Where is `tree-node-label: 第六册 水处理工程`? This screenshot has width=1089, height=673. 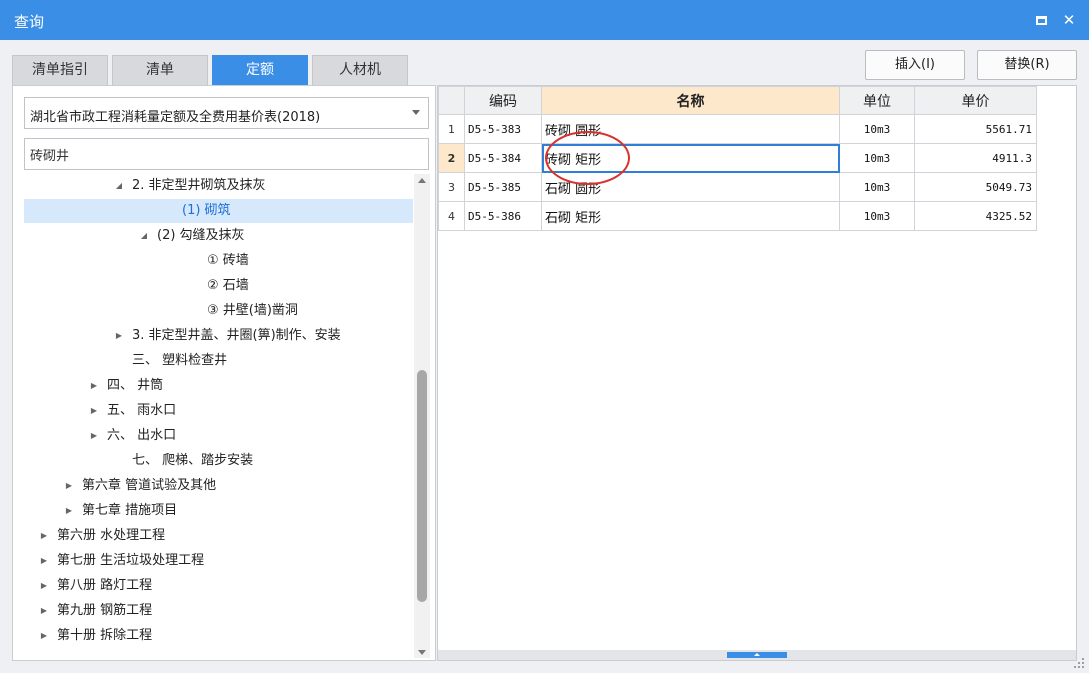
tree-node-label: 第六册 水处理工程 is located at coordinates (111, 535).